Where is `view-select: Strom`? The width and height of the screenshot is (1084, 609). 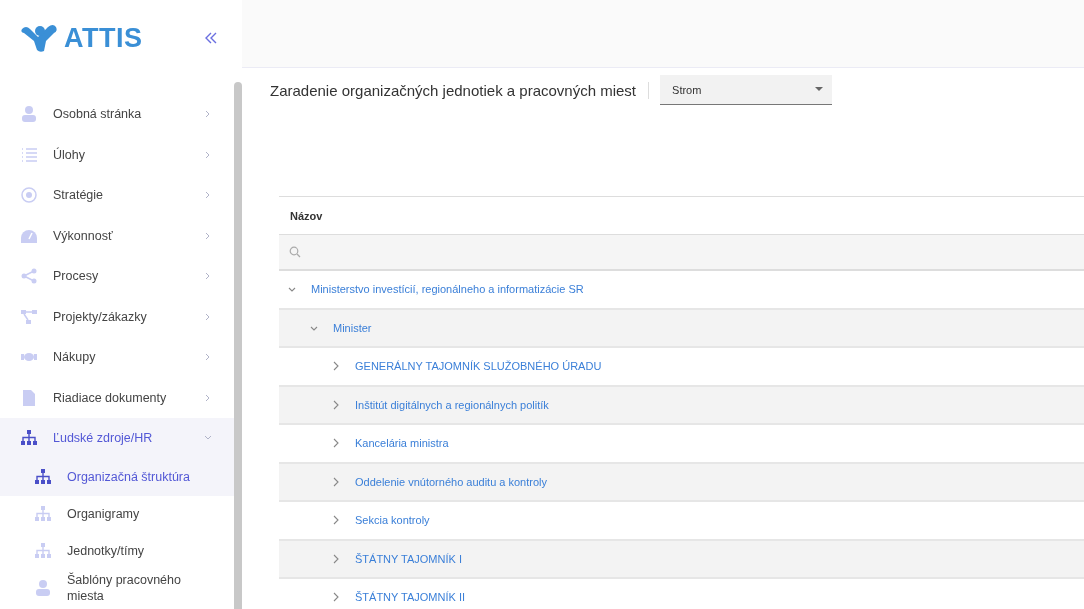 view-select: Strom is located at coordinates (746, 90).